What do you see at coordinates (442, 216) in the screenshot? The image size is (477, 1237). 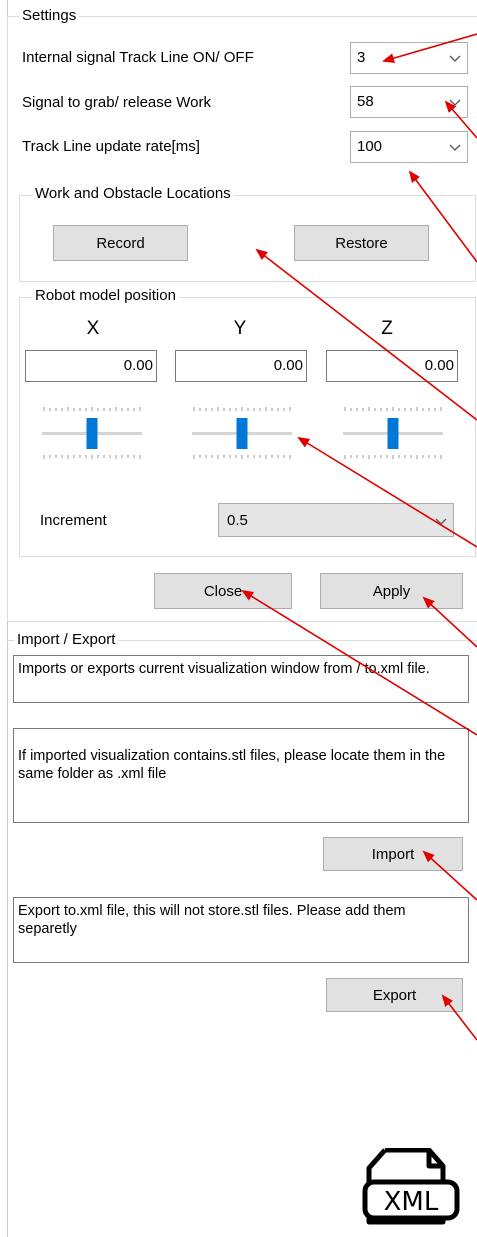 I see `arrow-update-rate` at bounding box center [442, 216].